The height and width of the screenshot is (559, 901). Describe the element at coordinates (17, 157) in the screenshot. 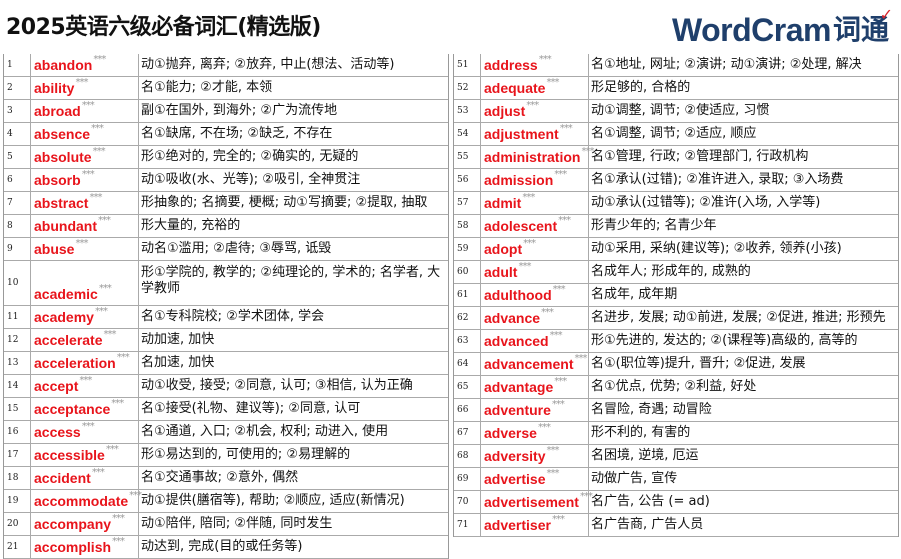

I see `row-number: 5` at that location.